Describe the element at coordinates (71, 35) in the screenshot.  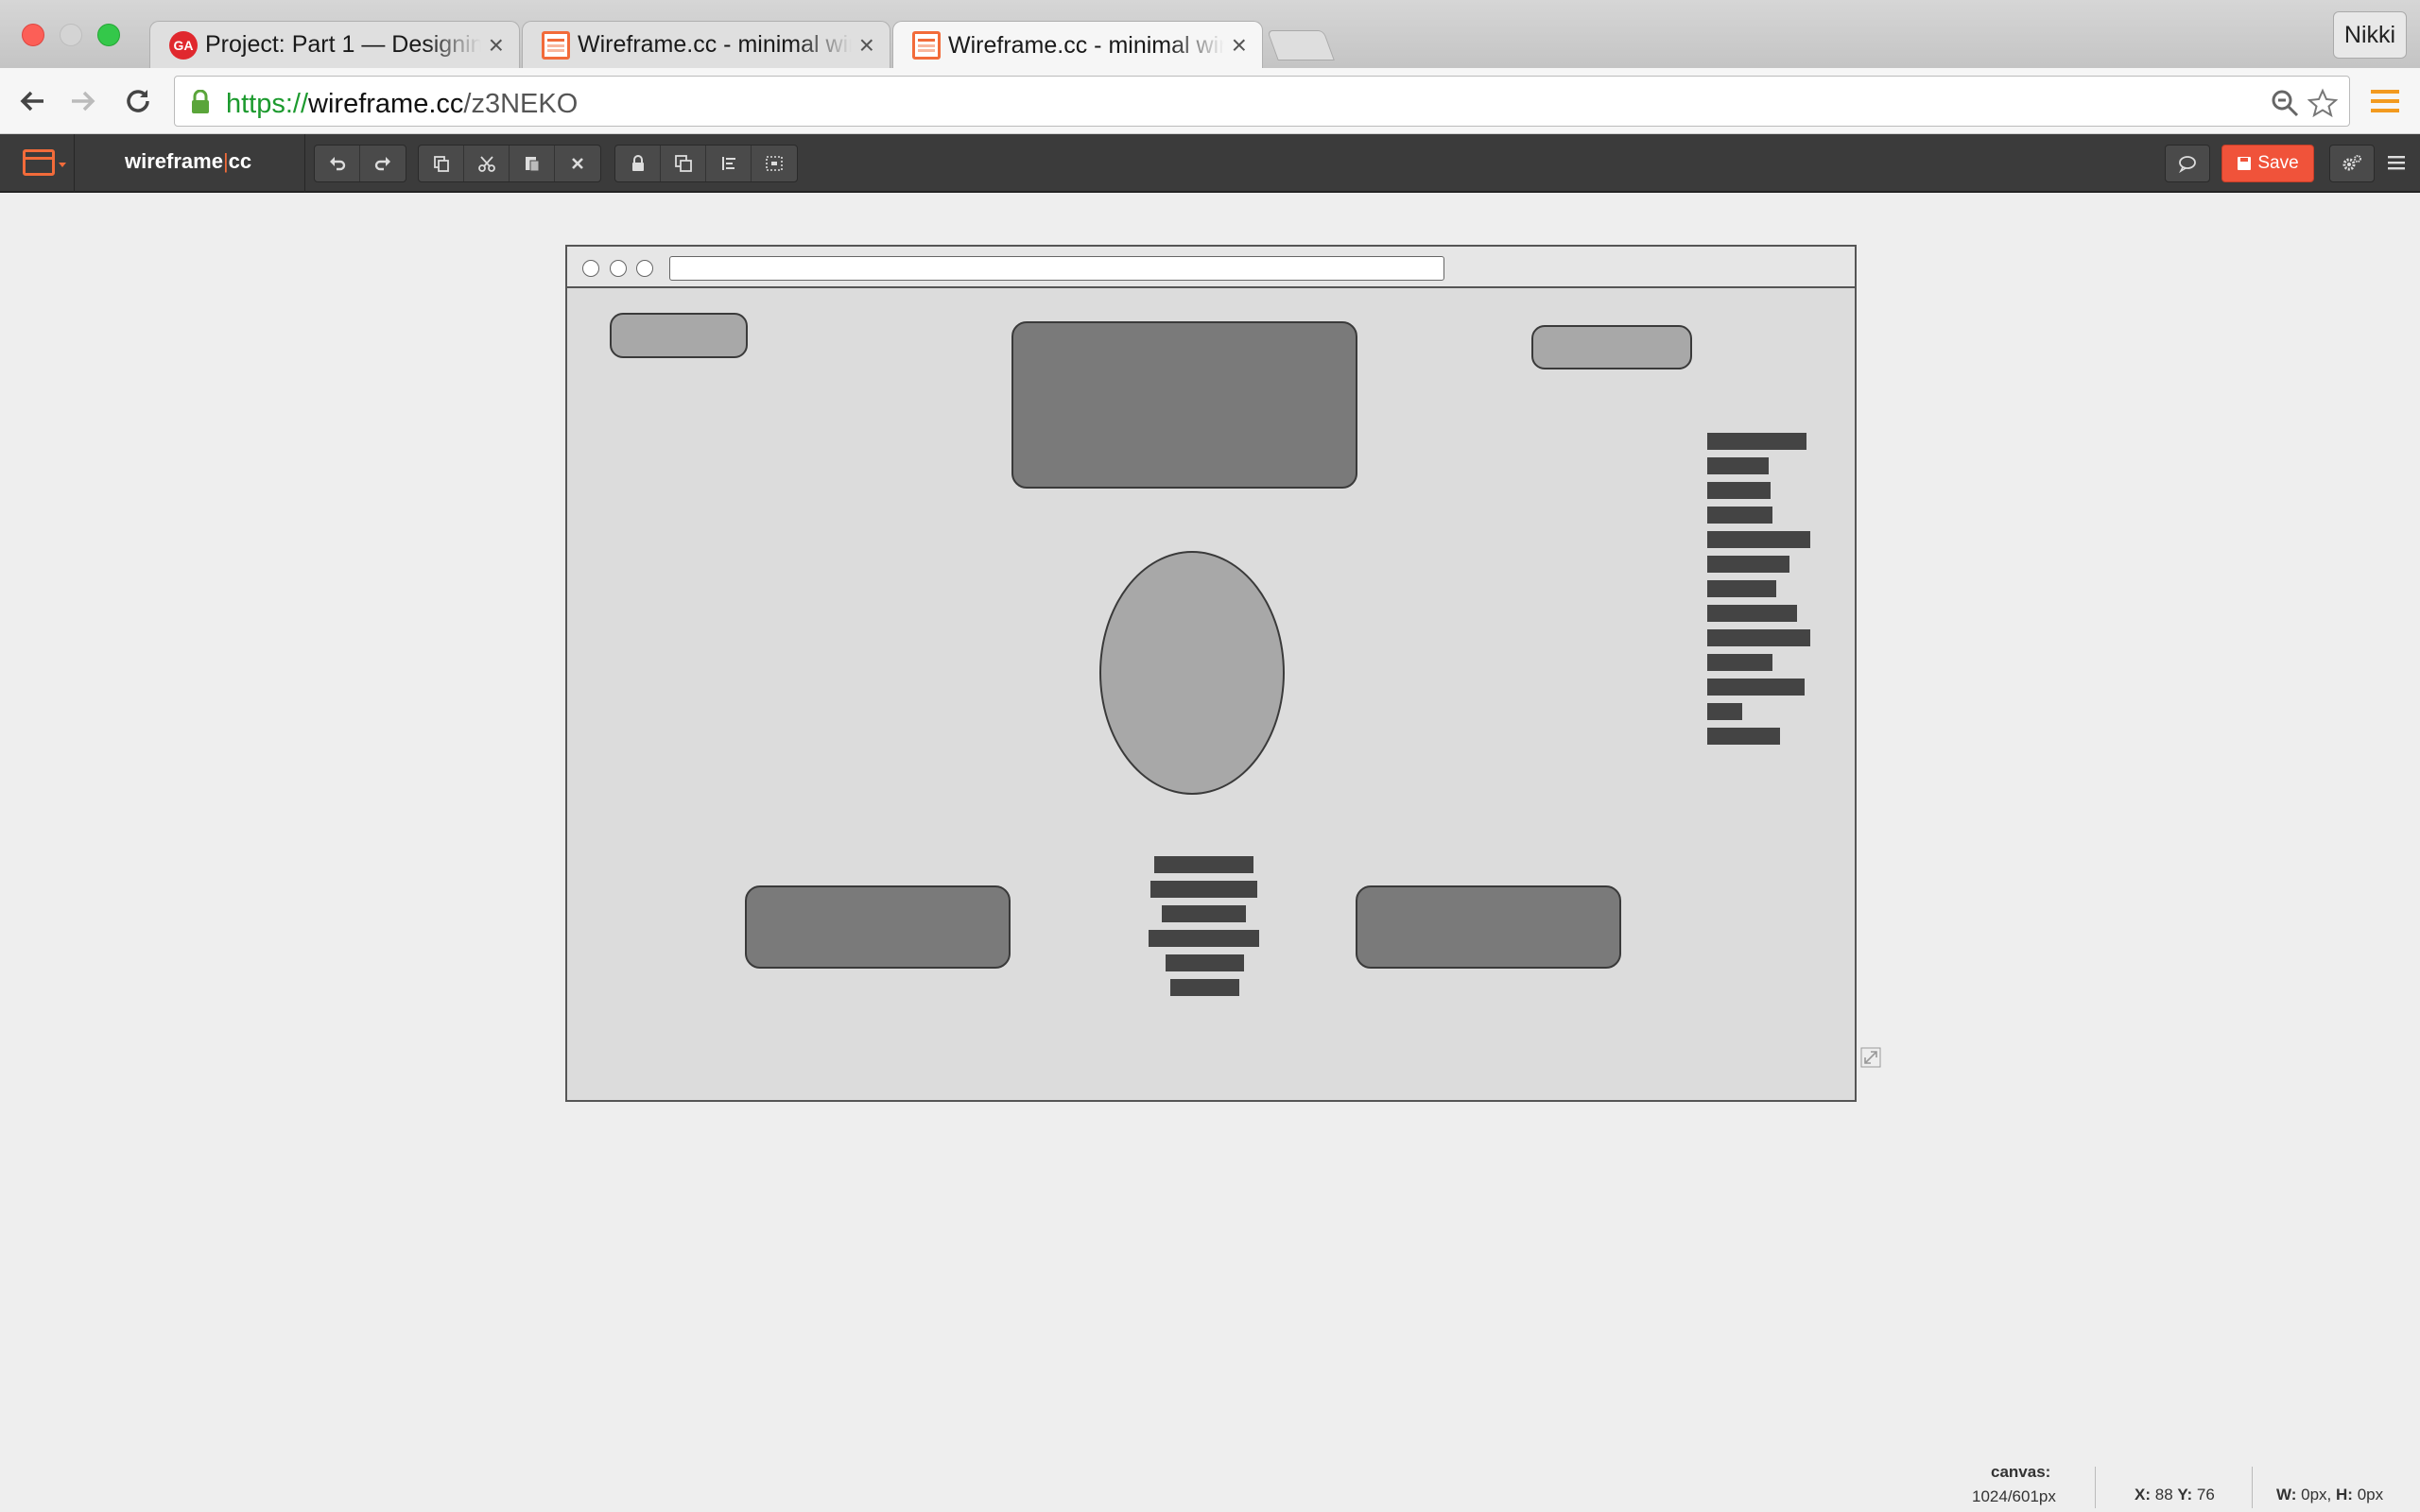
I see `minimize-window-button` at that location.